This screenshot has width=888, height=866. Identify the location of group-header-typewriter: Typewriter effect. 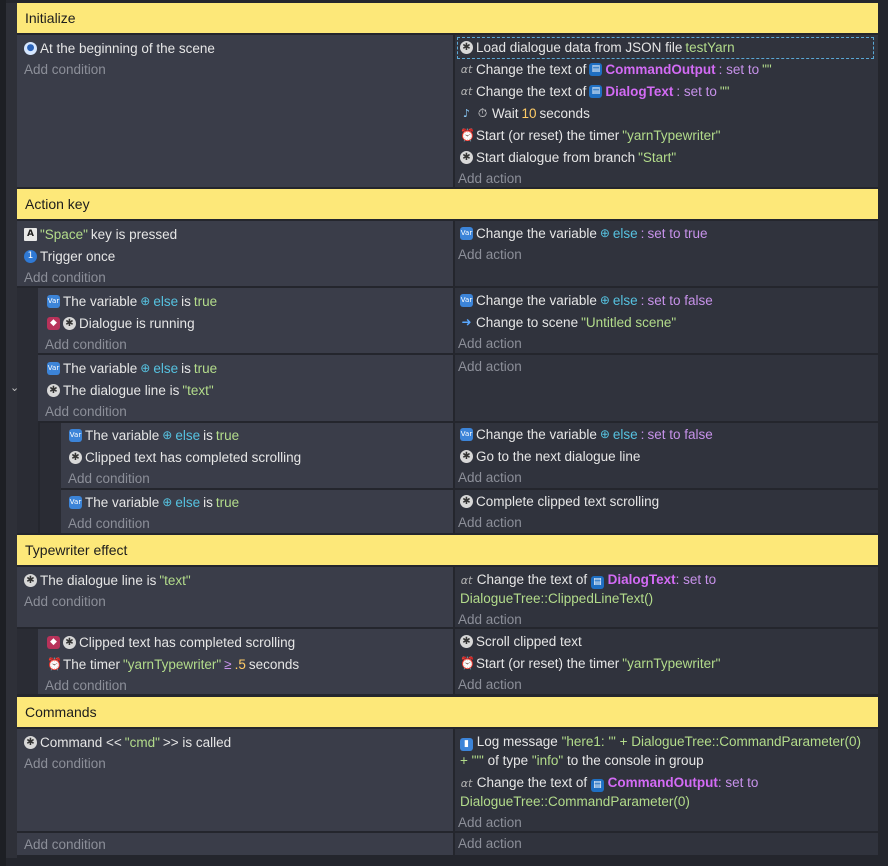
(447, 550).